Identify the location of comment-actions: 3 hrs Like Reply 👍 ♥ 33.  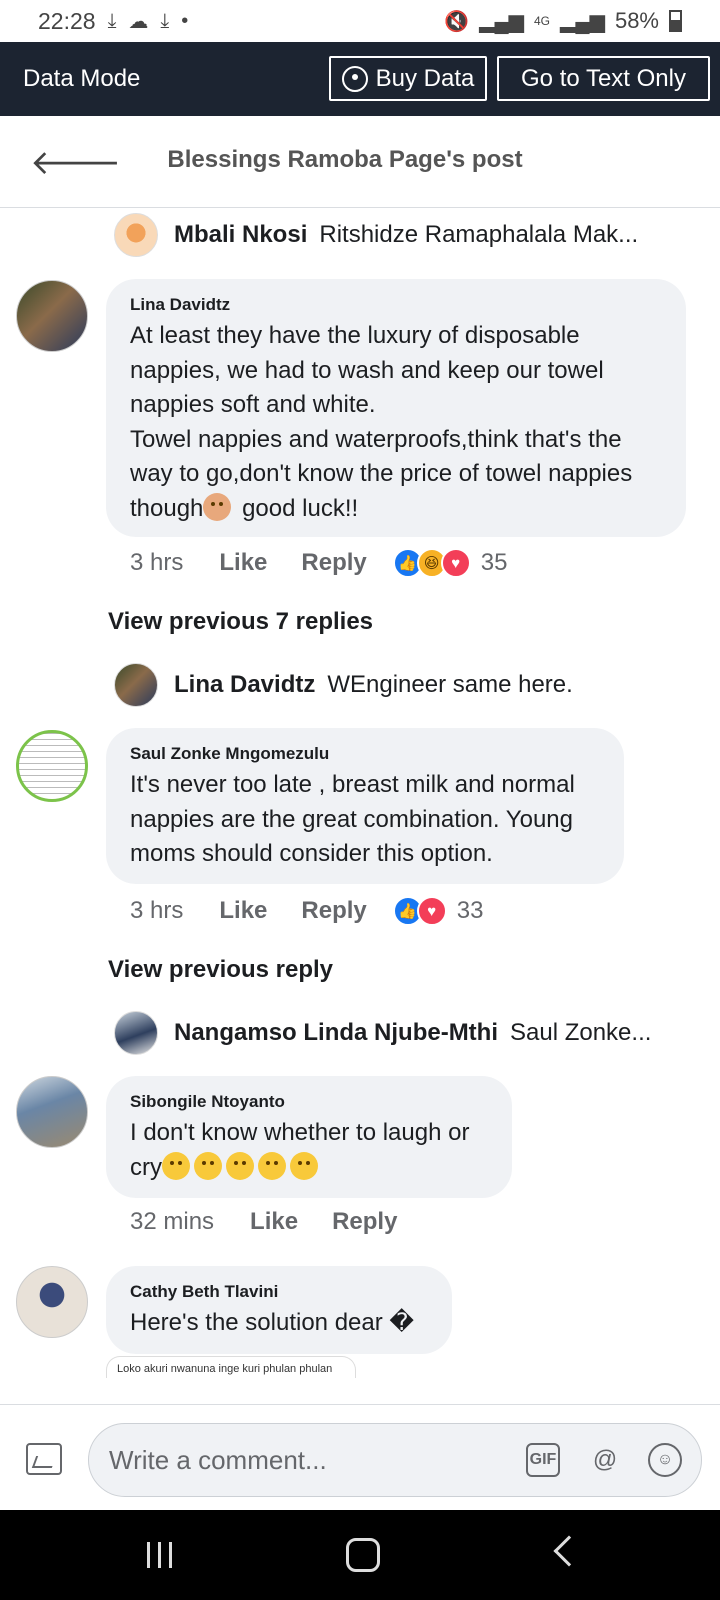
(306, 911).